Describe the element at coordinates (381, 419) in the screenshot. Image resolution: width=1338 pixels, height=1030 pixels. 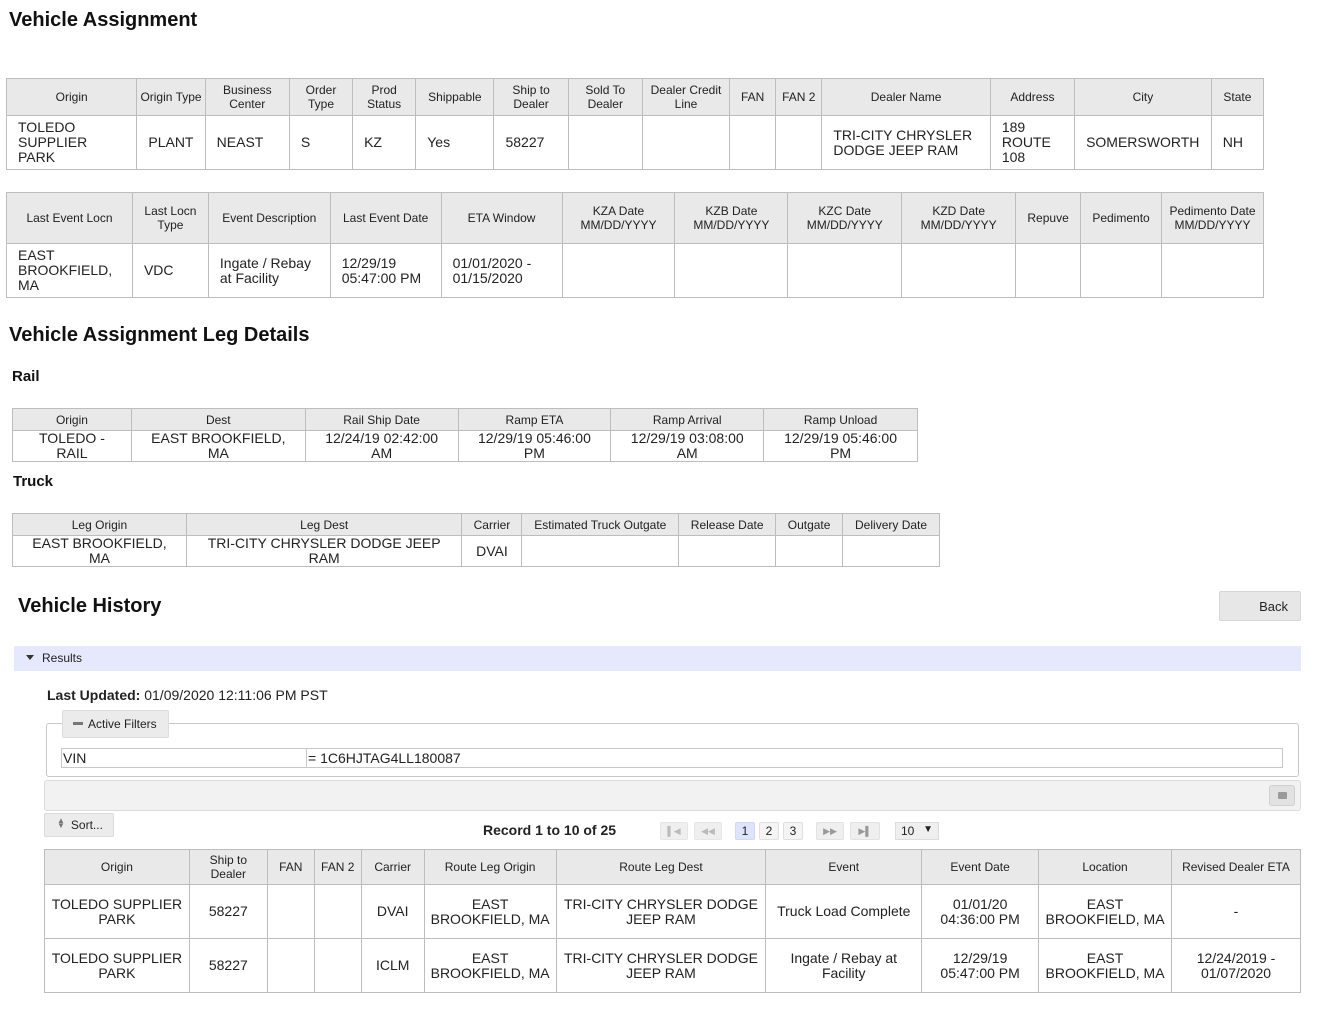
I see `col-header: Rail Ship Date` at that location.